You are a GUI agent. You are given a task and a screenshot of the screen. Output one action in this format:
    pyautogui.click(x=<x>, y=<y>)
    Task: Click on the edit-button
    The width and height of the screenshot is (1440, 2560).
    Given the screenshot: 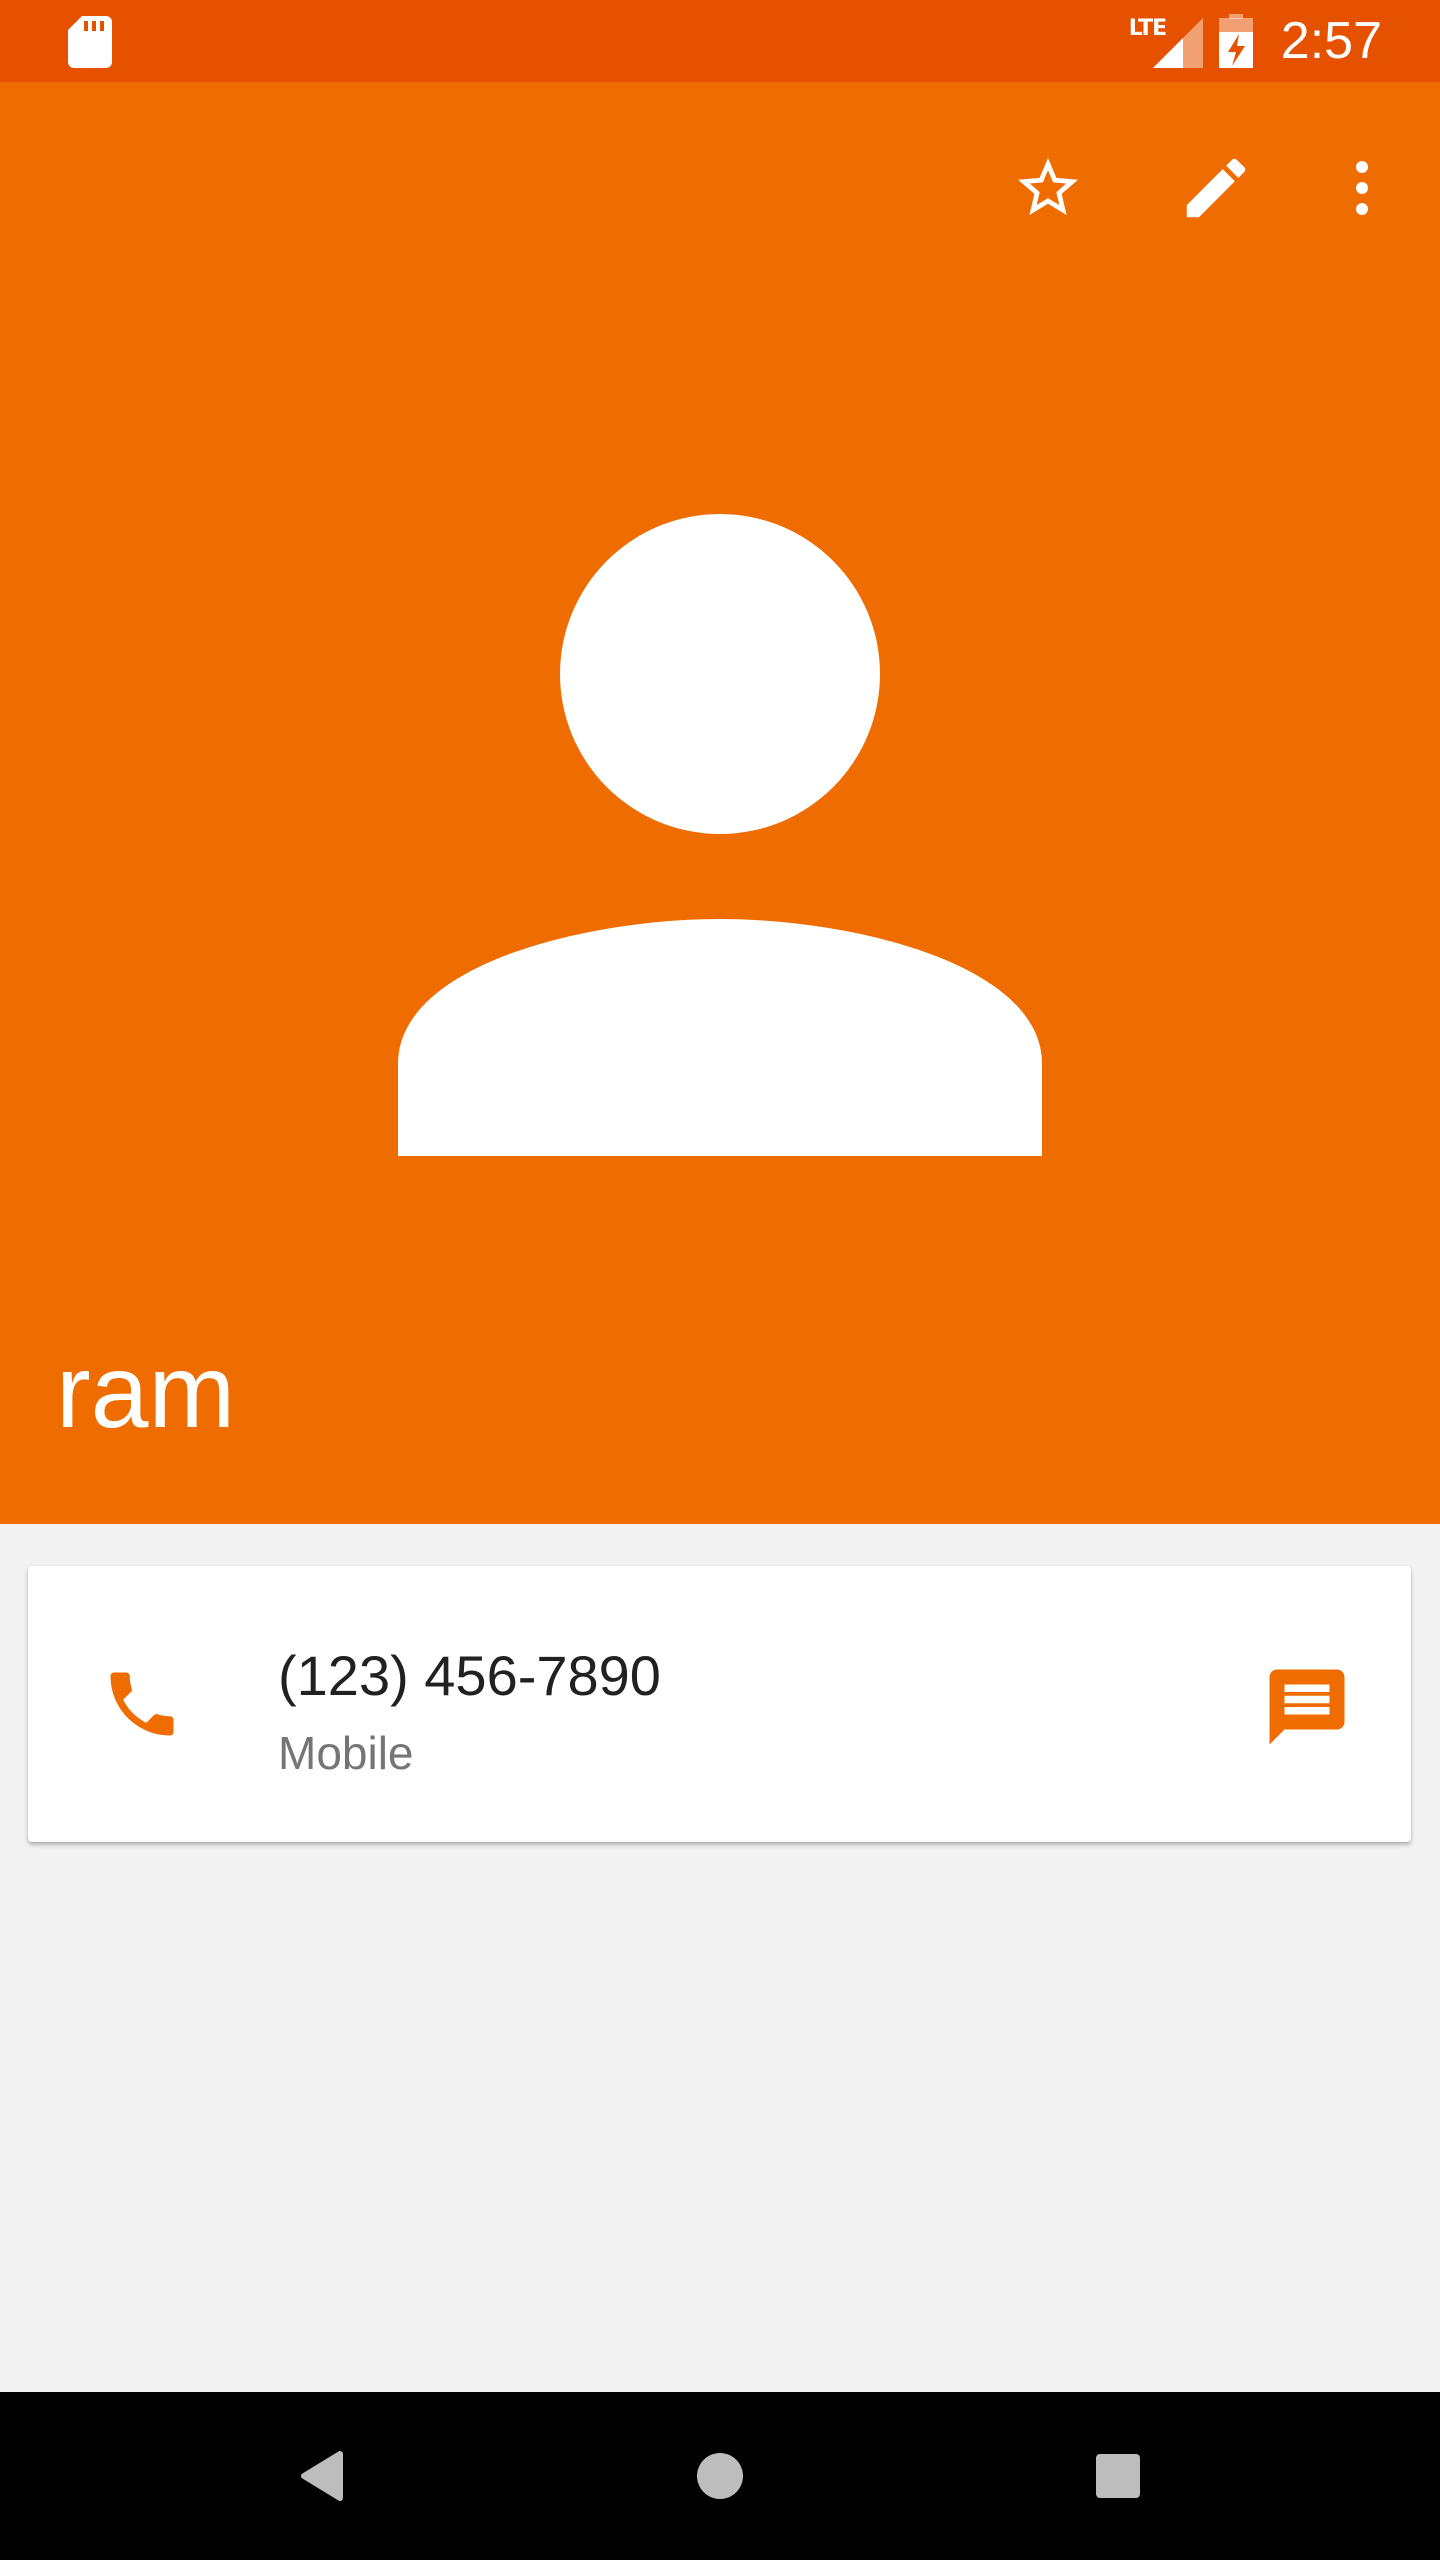 What is the action you would take?
    pyautogui.click(x=1216, y=188)
    